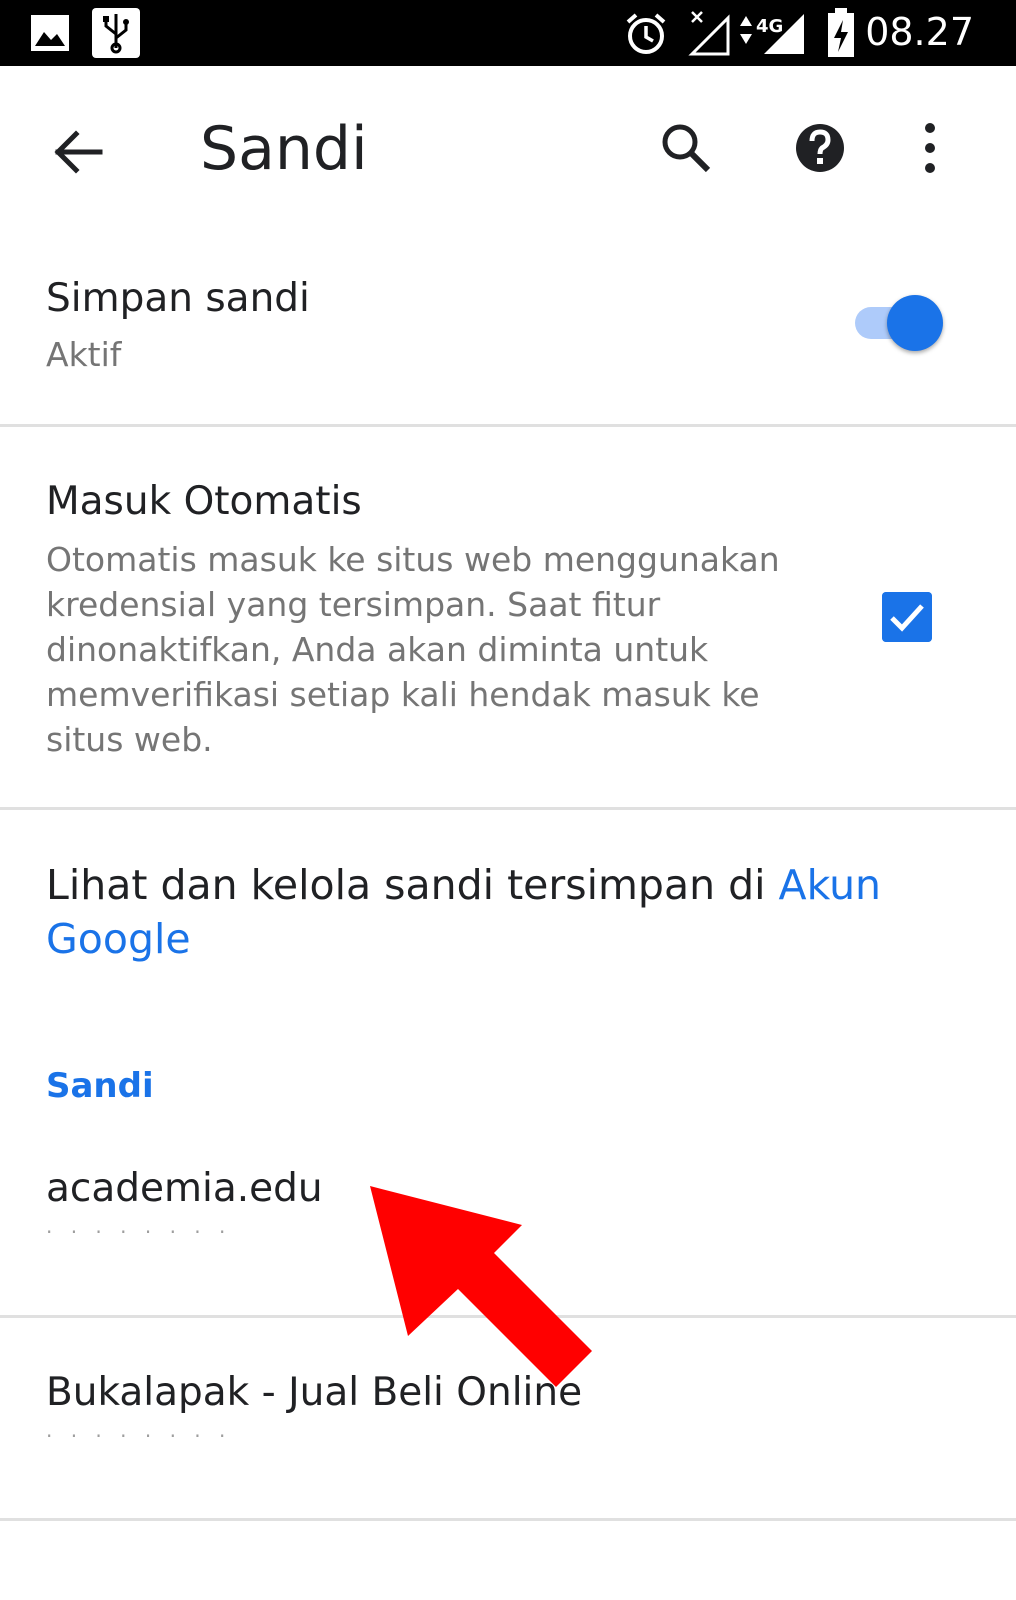 Image resolution: width=1016 pixels, height=1600 pixels. I want to click on password-item-site: academia.edu, so click(184, 1188).